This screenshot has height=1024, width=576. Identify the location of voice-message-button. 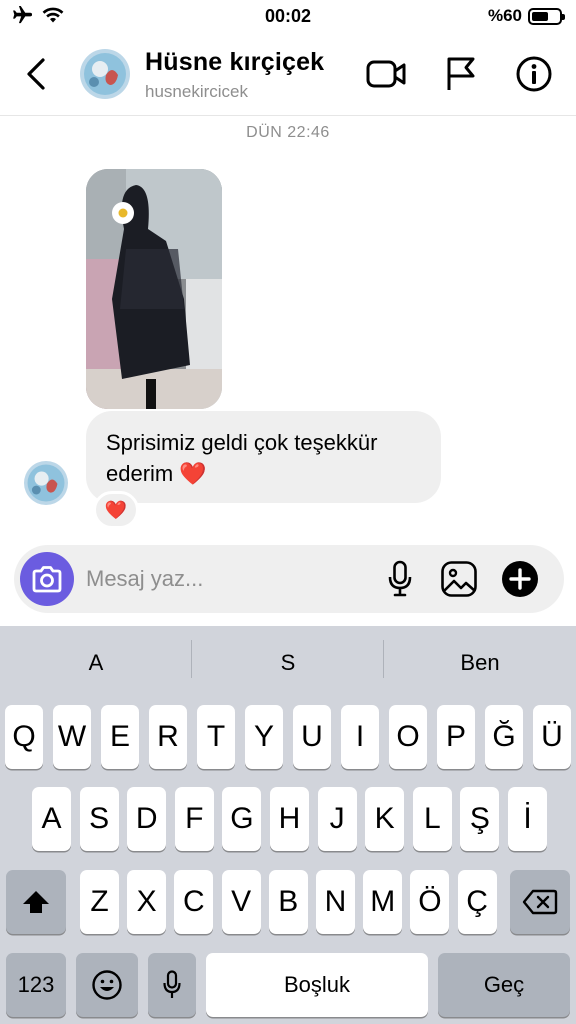
(400, 579).